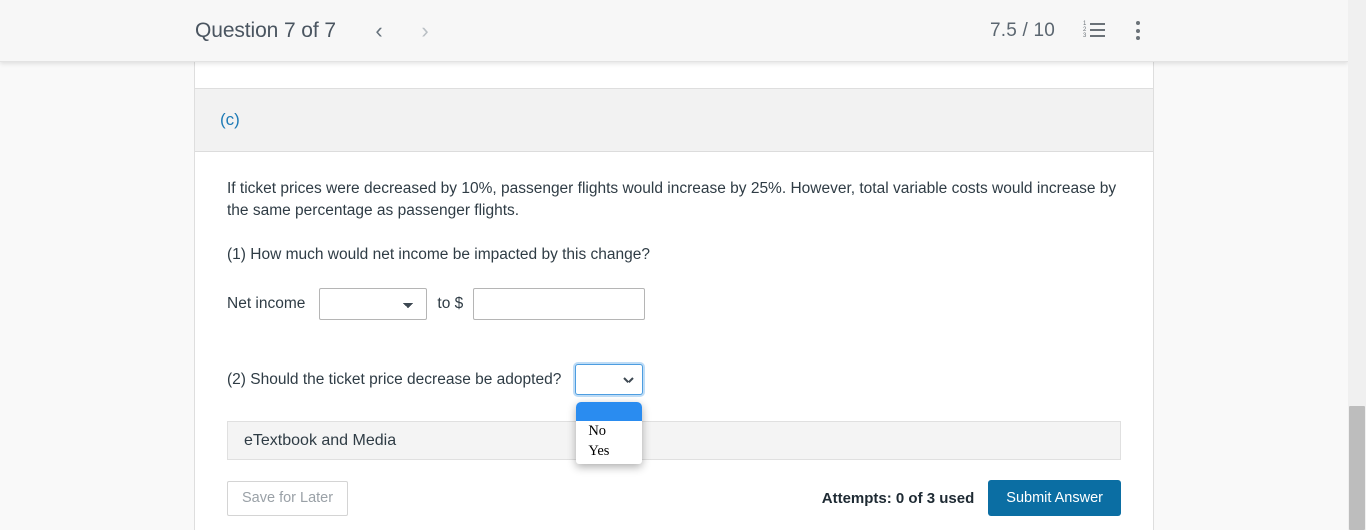 This screenshot has height=530, width=1366. I want to click on kebab-menu-icon, so click(1137, 30).